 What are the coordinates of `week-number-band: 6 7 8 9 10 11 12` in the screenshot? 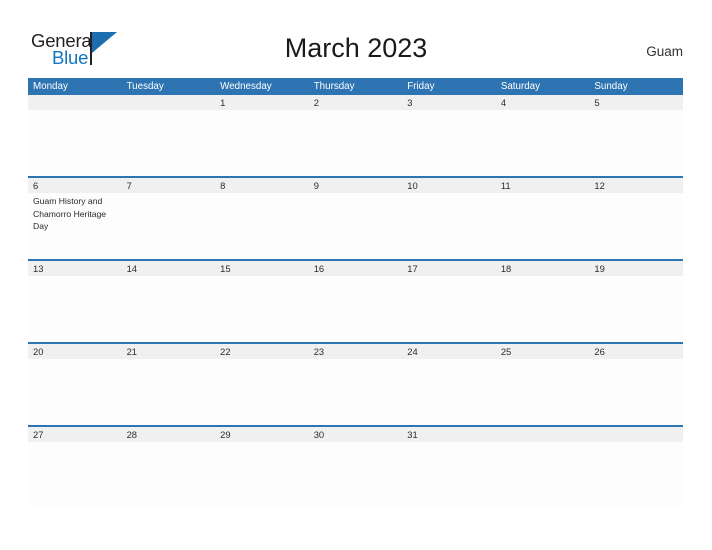 It's located at (355, 185).